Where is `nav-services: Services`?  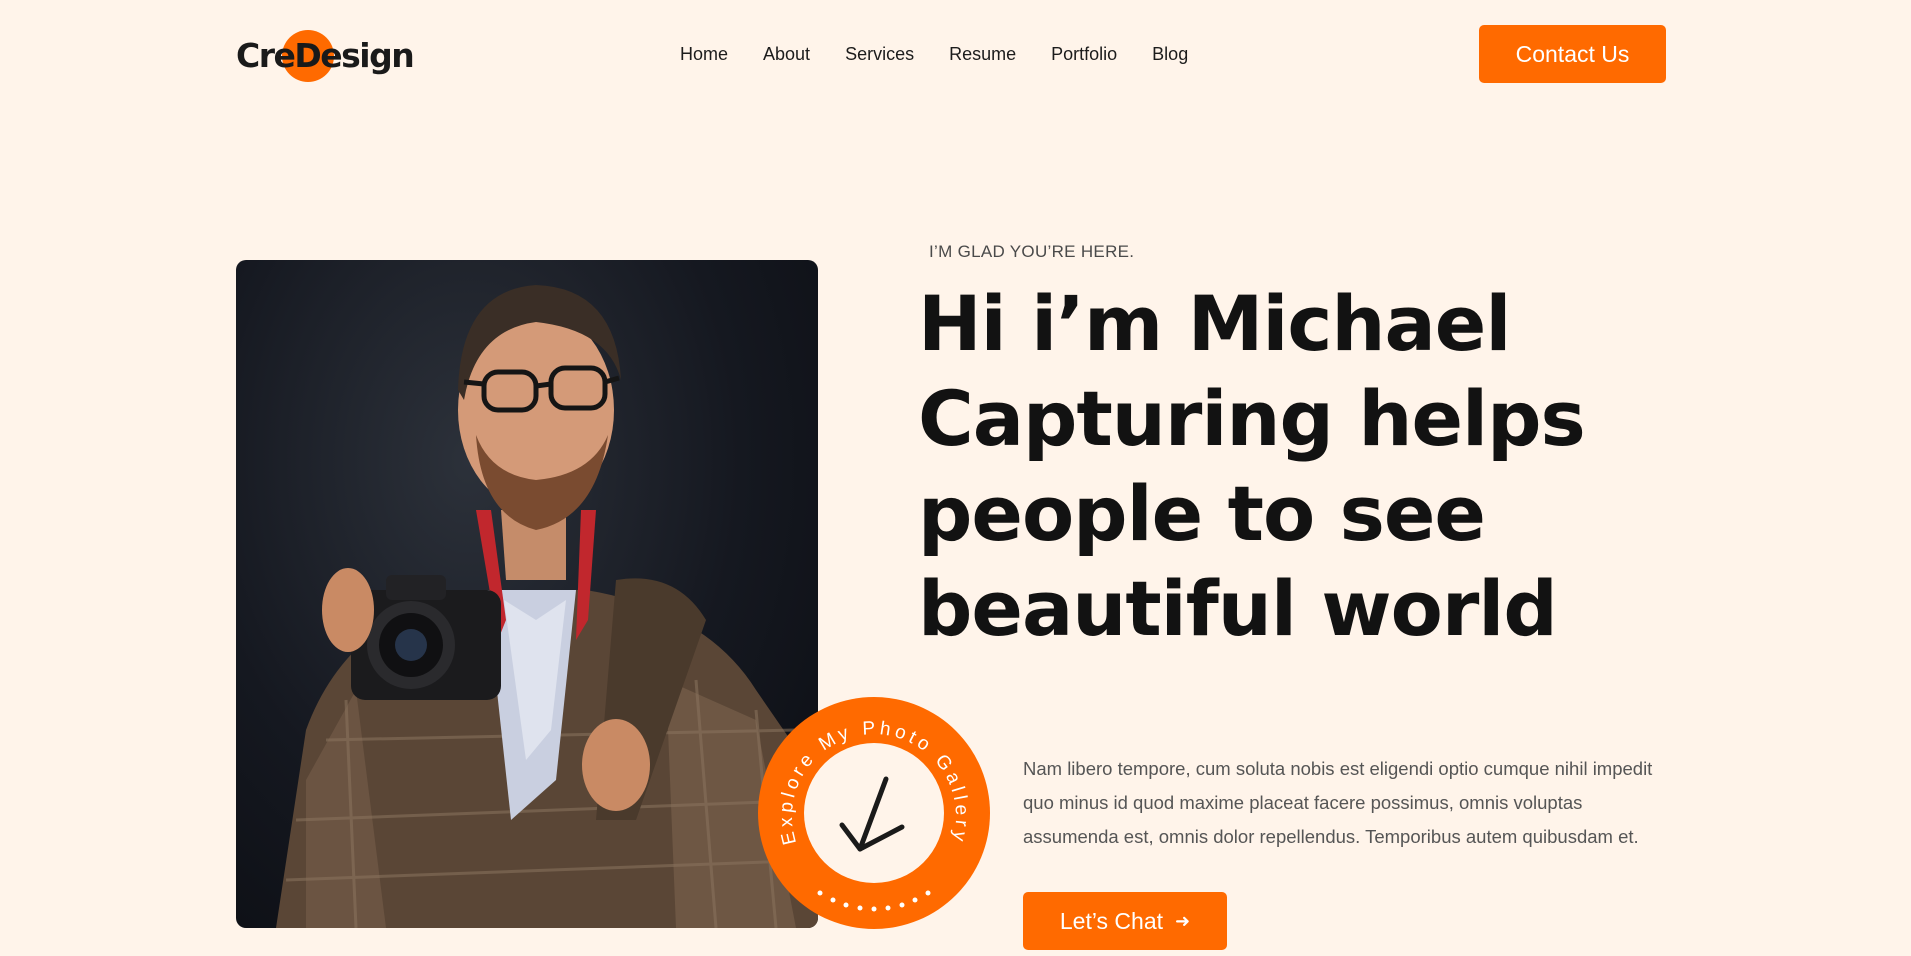 nav-services: Services is located at coordinates (879, 54).